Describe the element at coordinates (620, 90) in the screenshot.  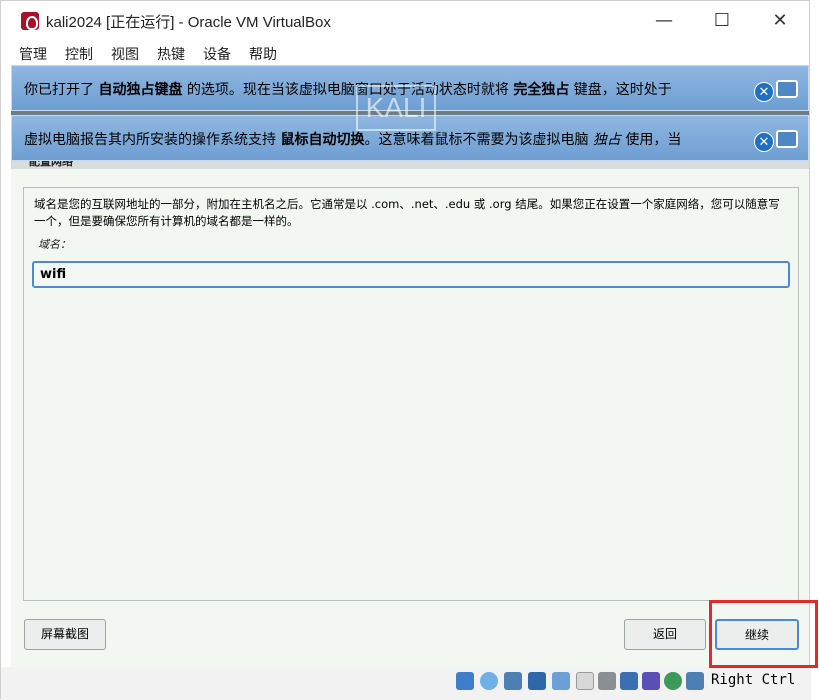
I see `notice-text: 键盘，这时处于` at that location.